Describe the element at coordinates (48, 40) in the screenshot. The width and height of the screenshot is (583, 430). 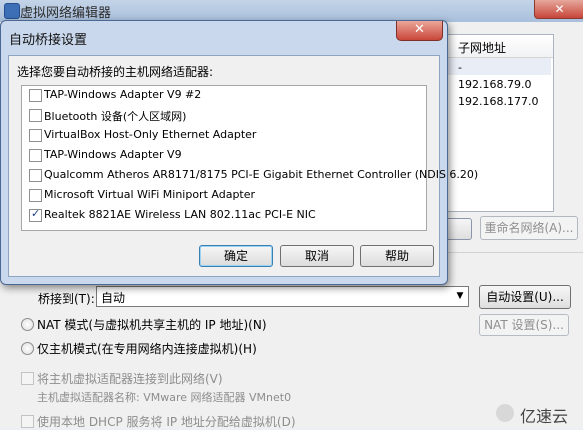
I see `dialog-title: 自动桥接设置` at that location.